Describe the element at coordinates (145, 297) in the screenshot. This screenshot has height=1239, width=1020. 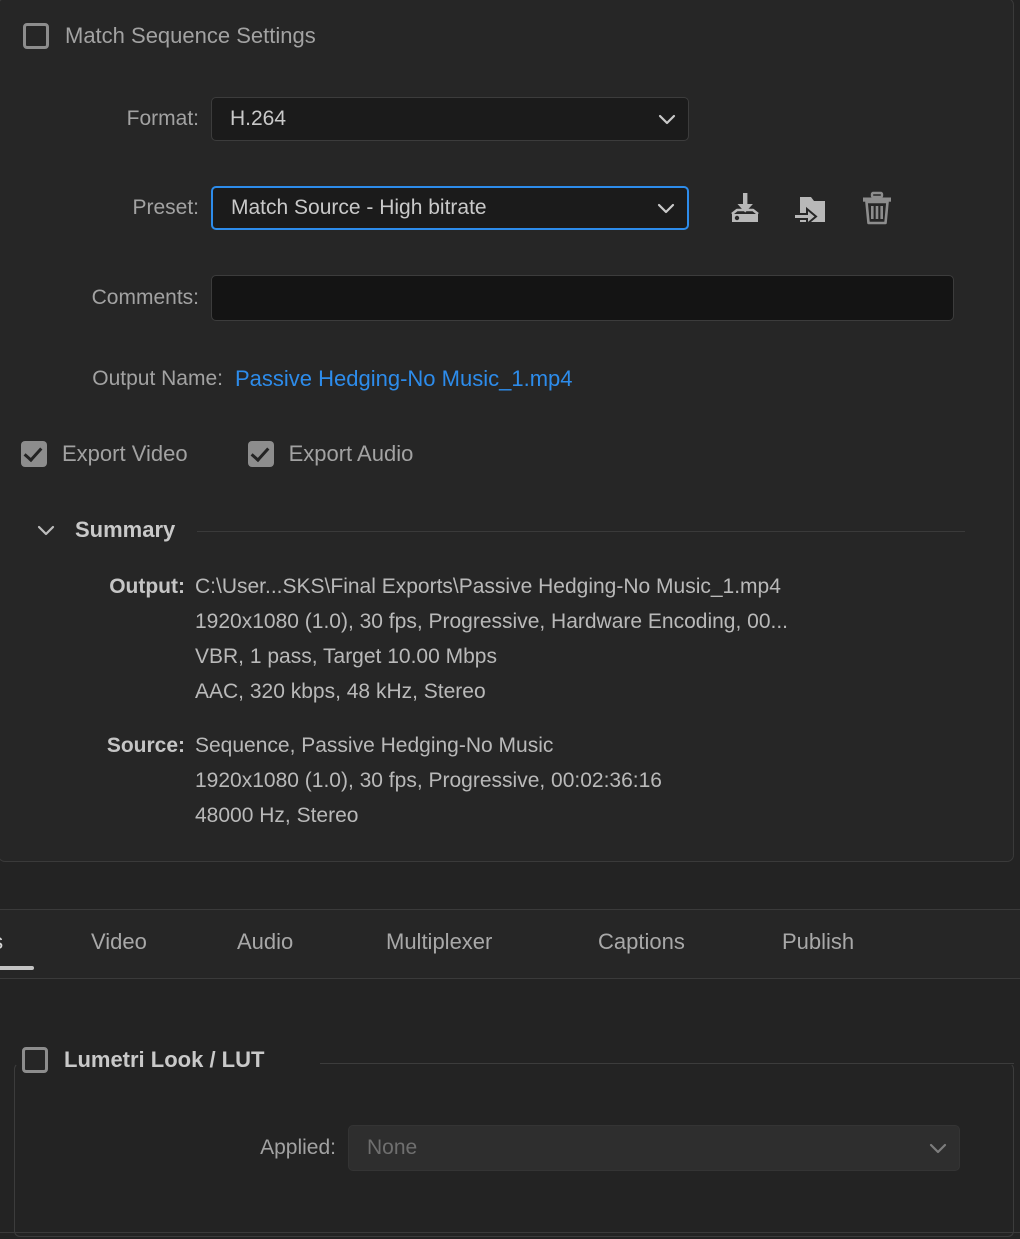
I see `comments-label: Comments:` at that location.